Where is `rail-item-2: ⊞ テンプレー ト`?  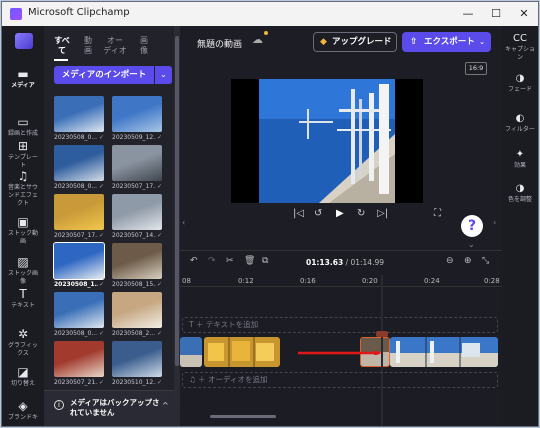 rail-item-2: ⊞ テンプレー ト is located at coordinates (23, 154).